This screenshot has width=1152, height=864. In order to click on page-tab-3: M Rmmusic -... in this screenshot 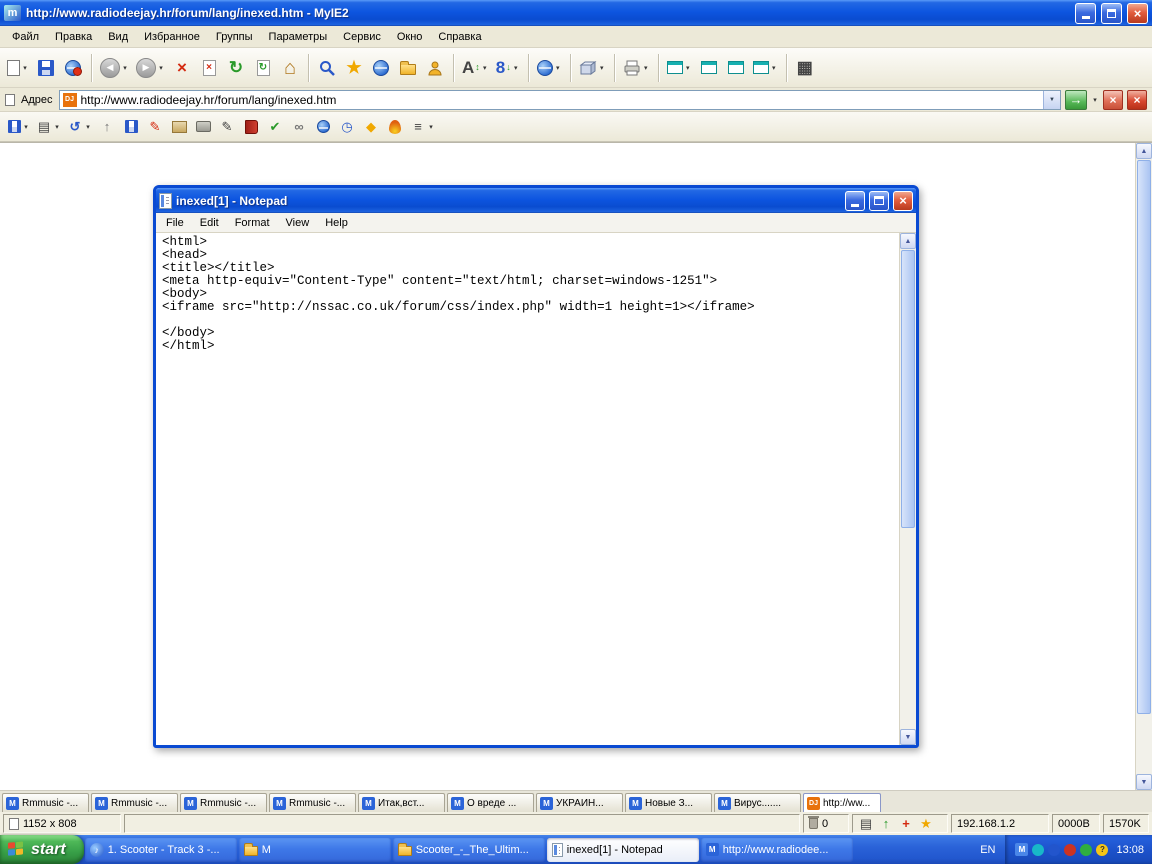, I will do `click(223, 802)`.